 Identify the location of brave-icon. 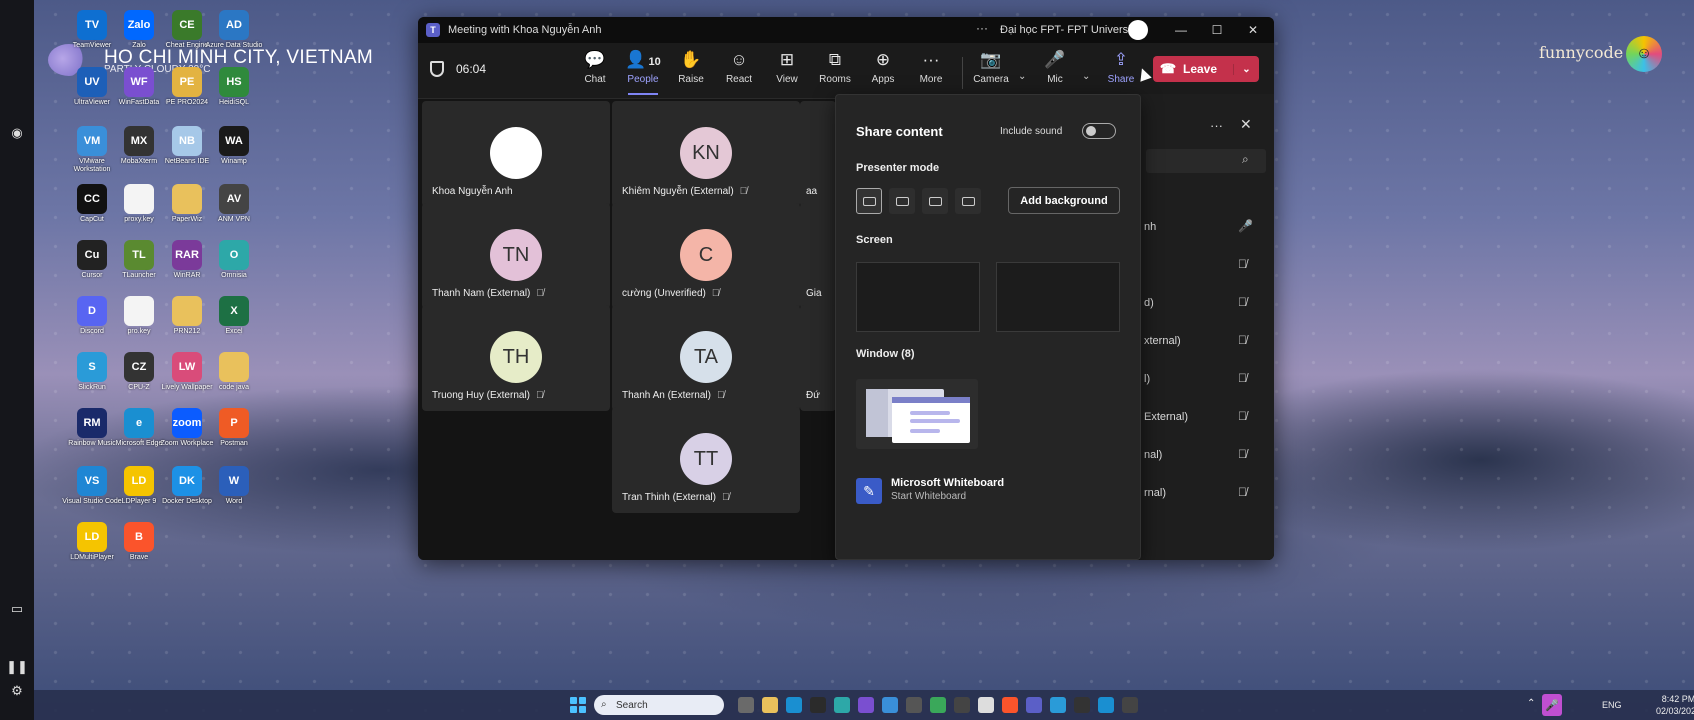
(1010, 705).